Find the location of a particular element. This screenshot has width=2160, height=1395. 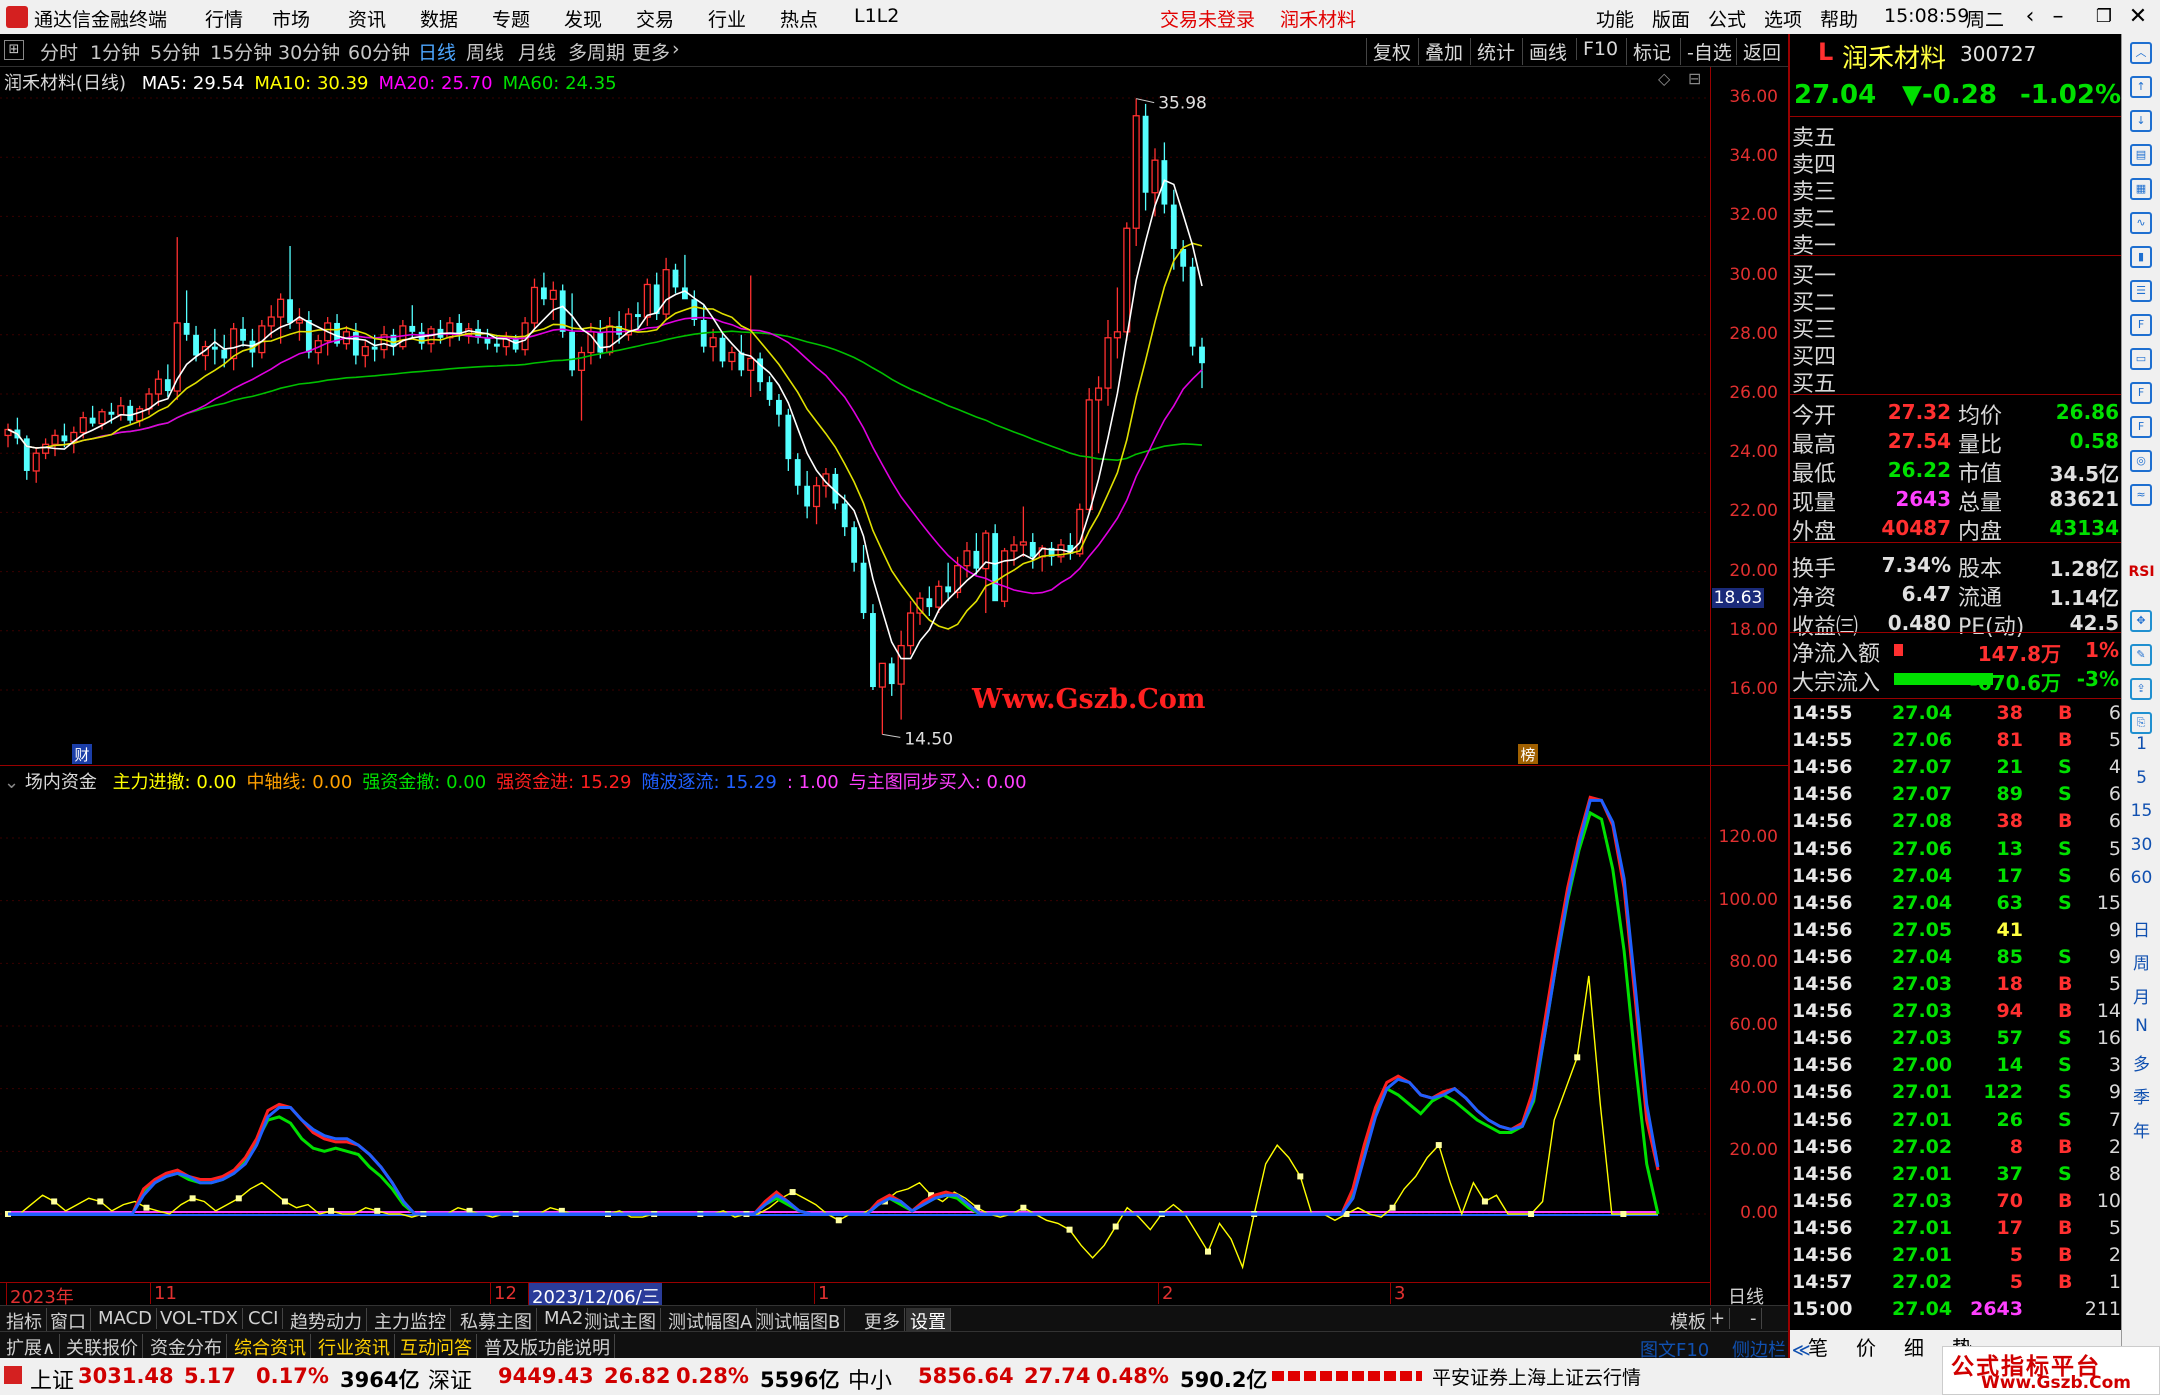

wave-icon: ≈ is located at coordinates (2141, 495).